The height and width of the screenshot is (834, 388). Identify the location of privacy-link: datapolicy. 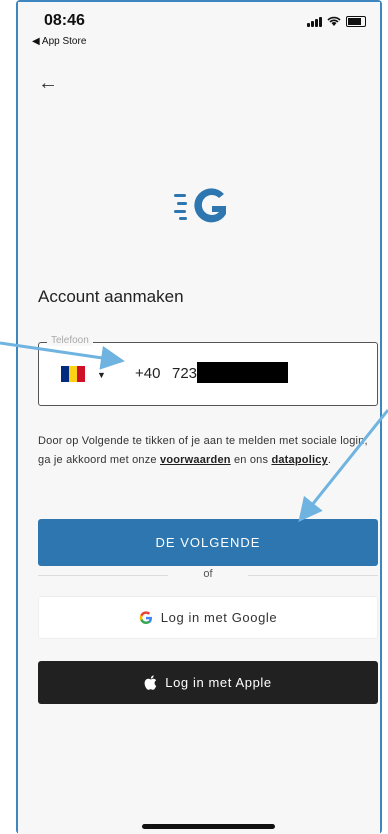
(299, 460).